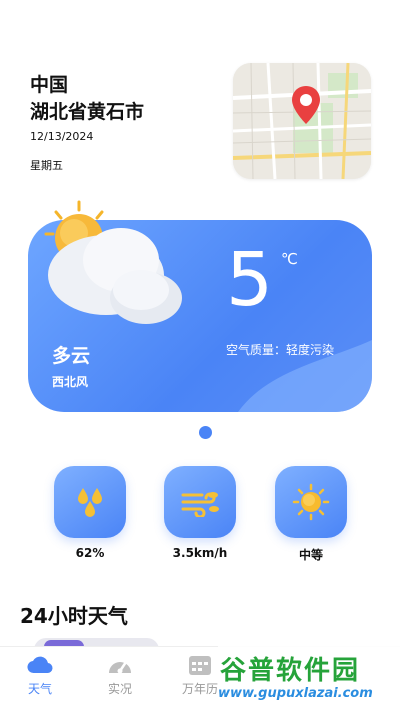  What do you see at coordinates (40, 680) in the screenshot?
I see `tab-weather: 天气` at bounding box center [40, 680].